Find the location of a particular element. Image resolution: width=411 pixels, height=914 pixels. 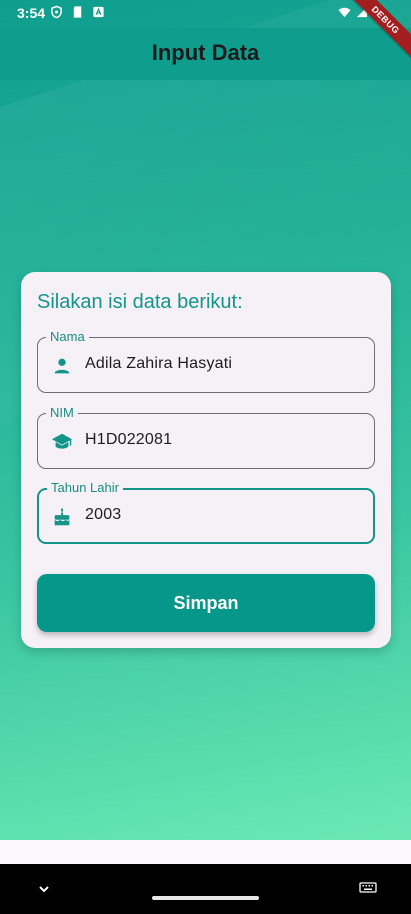

status-bar: 3:54 is located at coordinates (205, 14).